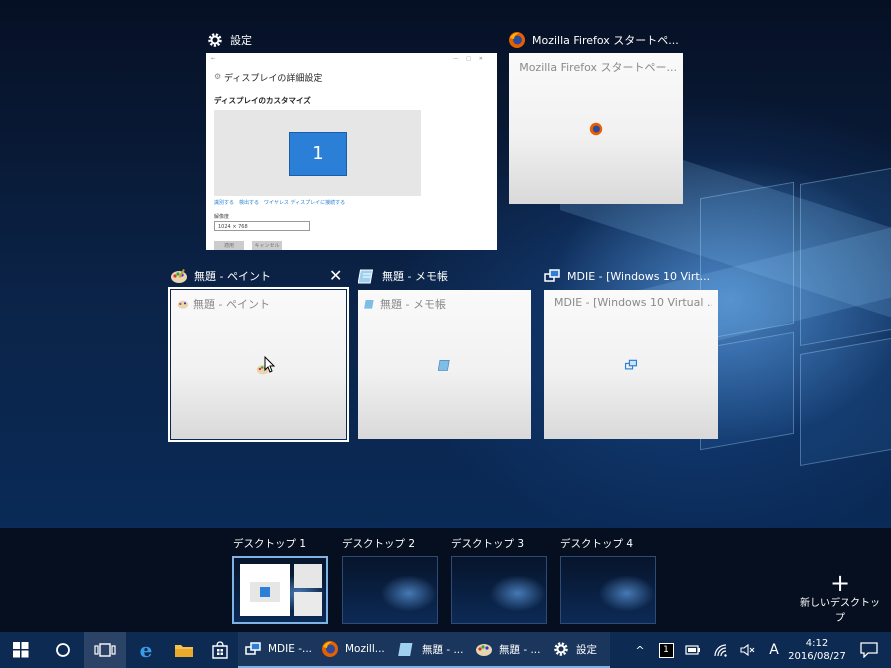 This screenshot has height=668, width=891. I want to click on mouse-cursor-icon, so click(270, 364).